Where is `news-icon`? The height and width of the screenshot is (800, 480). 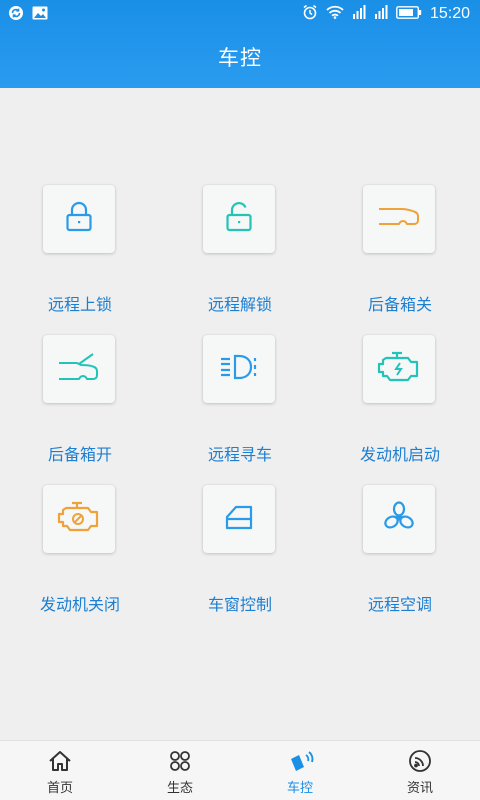
news-icon is located at coordinates (420, 761).